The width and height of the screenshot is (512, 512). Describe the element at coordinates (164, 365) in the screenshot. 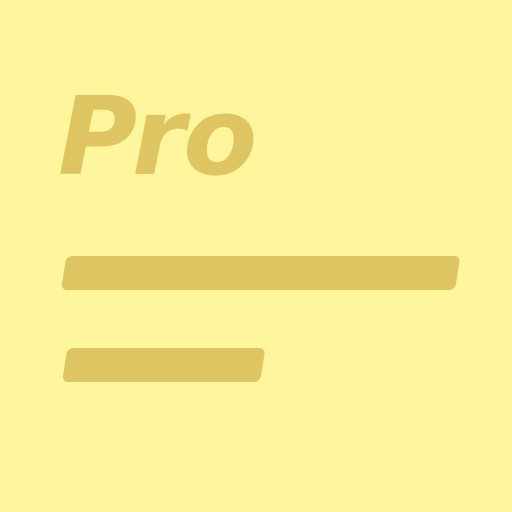

I see `short-line-icon` at that location.